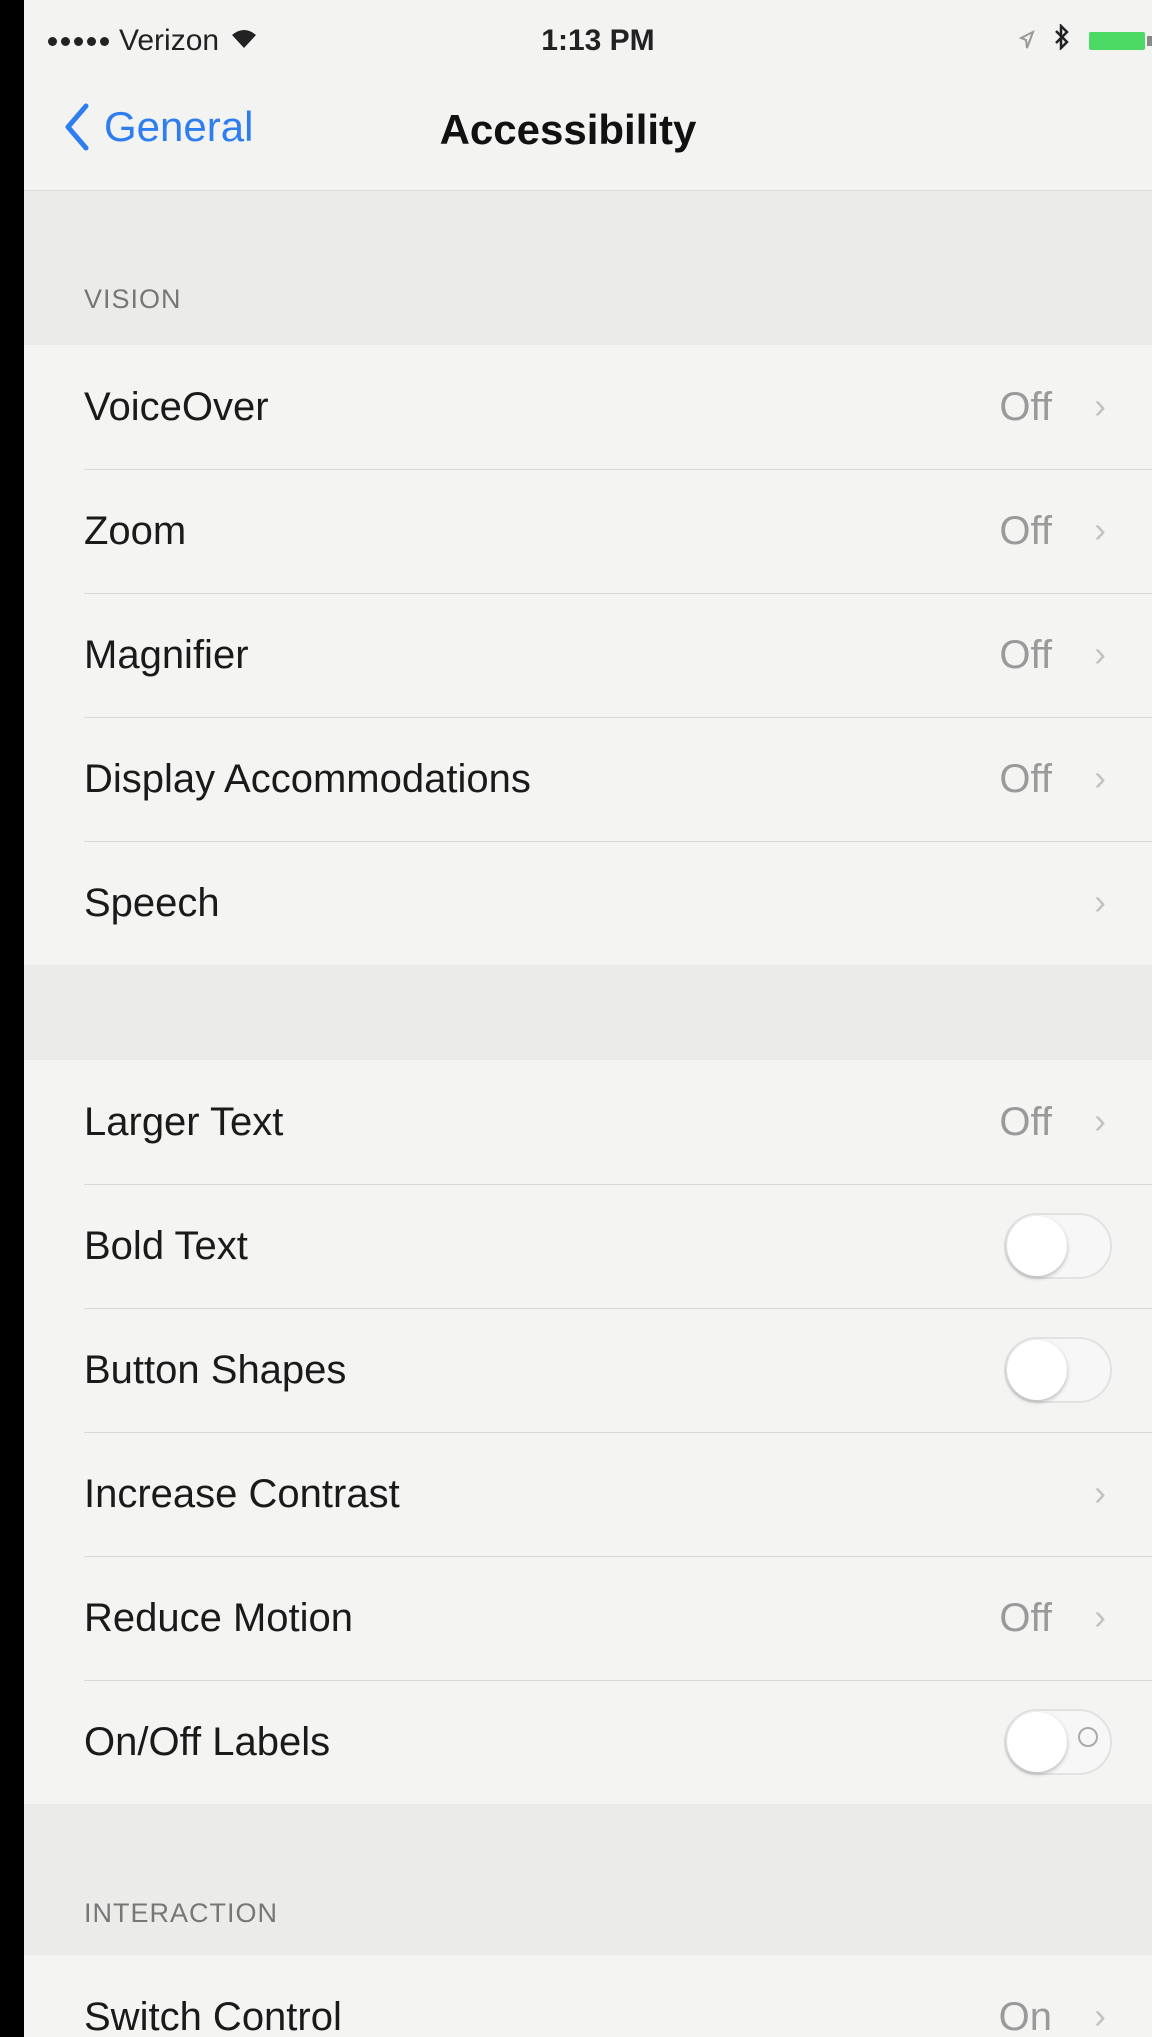 This screenshot has height=2037, width=1152. What do you see at coordinates (166, 1245) in the screenshot?
I see `row-label: Bold Text` at bounding box center [166, 1245].